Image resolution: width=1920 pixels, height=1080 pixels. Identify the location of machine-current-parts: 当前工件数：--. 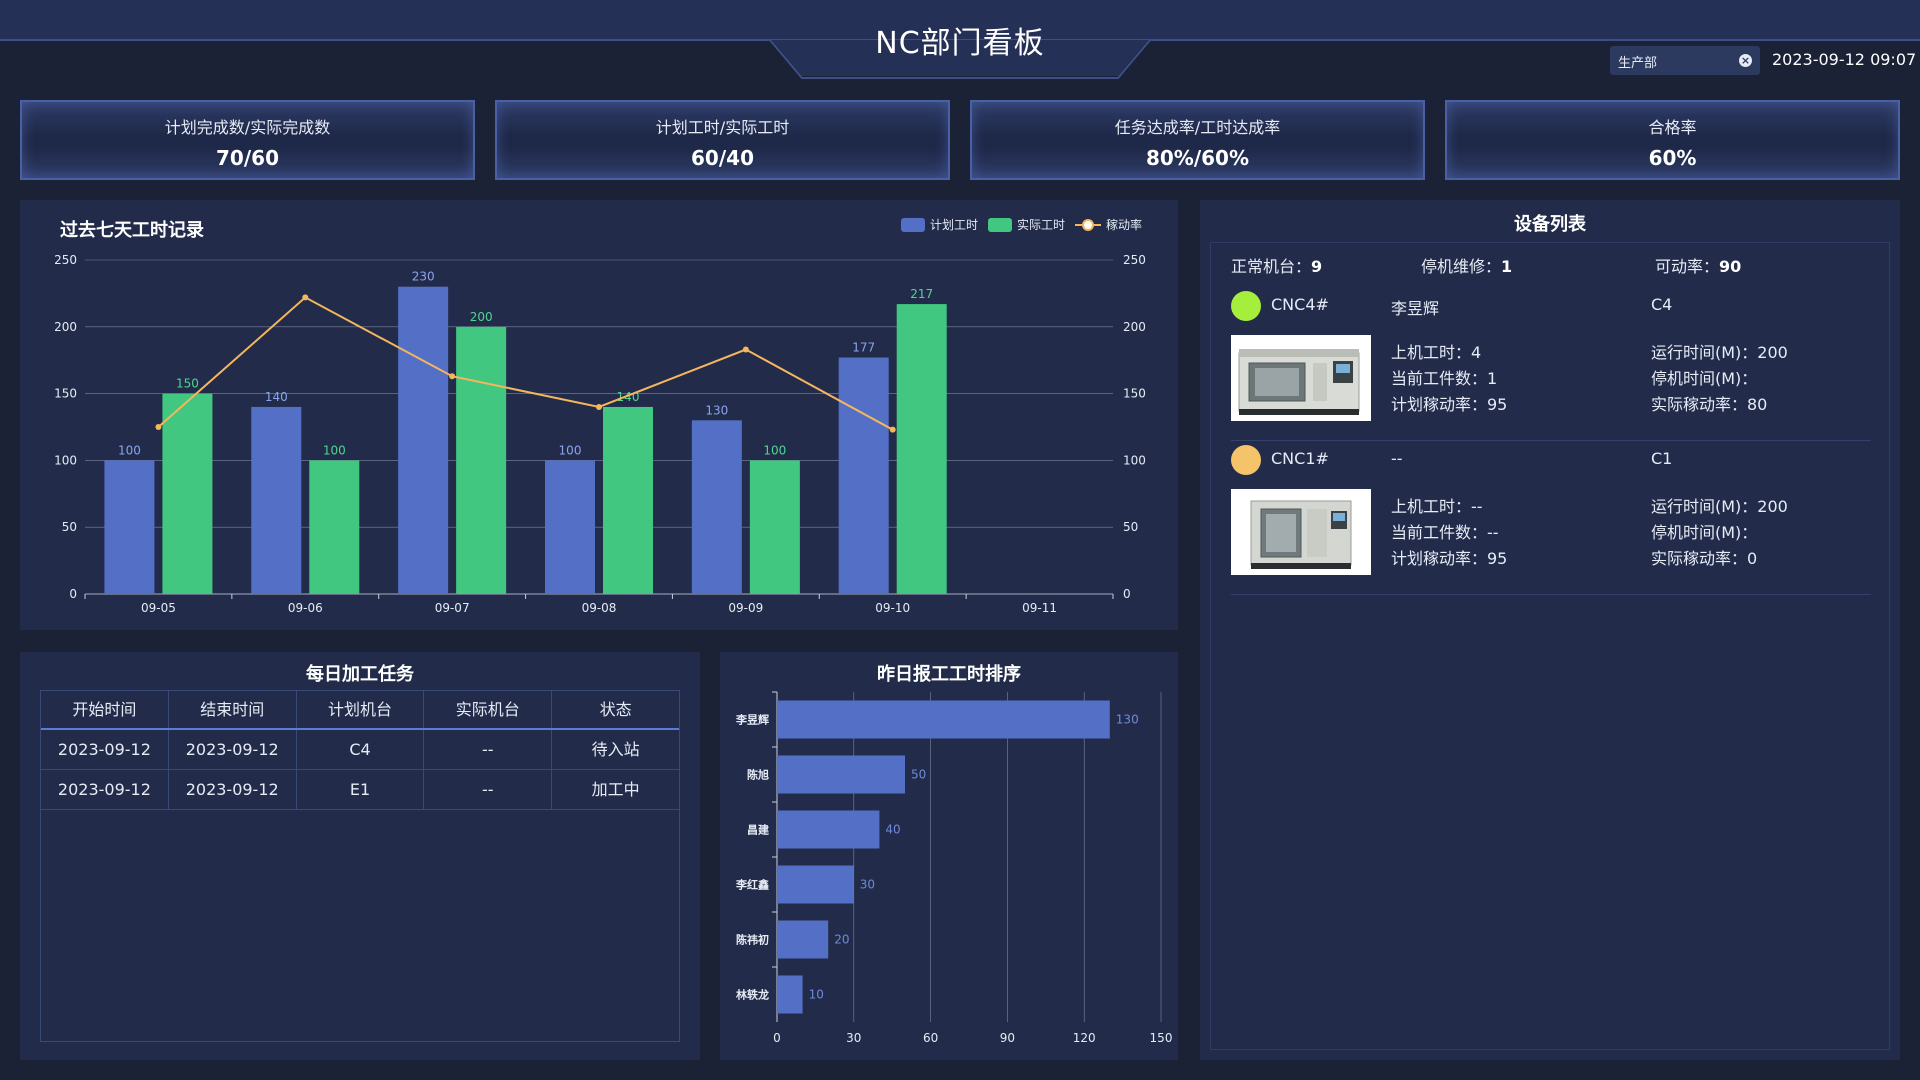
(1445, 532).